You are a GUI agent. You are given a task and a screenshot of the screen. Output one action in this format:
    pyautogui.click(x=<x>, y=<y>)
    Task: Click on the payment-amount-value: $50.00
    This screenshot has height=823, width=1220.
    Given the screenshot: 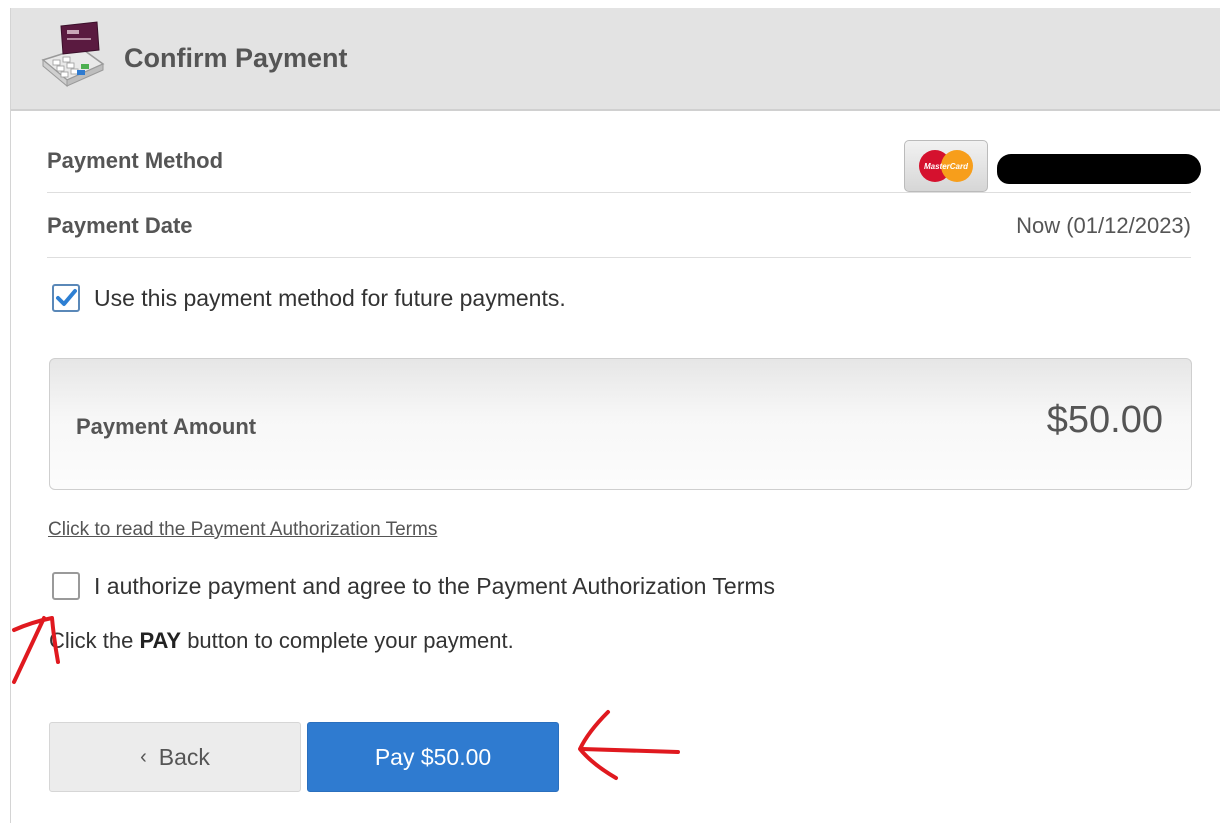 What is the action you would take?
    pyautogui.click(x=1104, y=420)
    